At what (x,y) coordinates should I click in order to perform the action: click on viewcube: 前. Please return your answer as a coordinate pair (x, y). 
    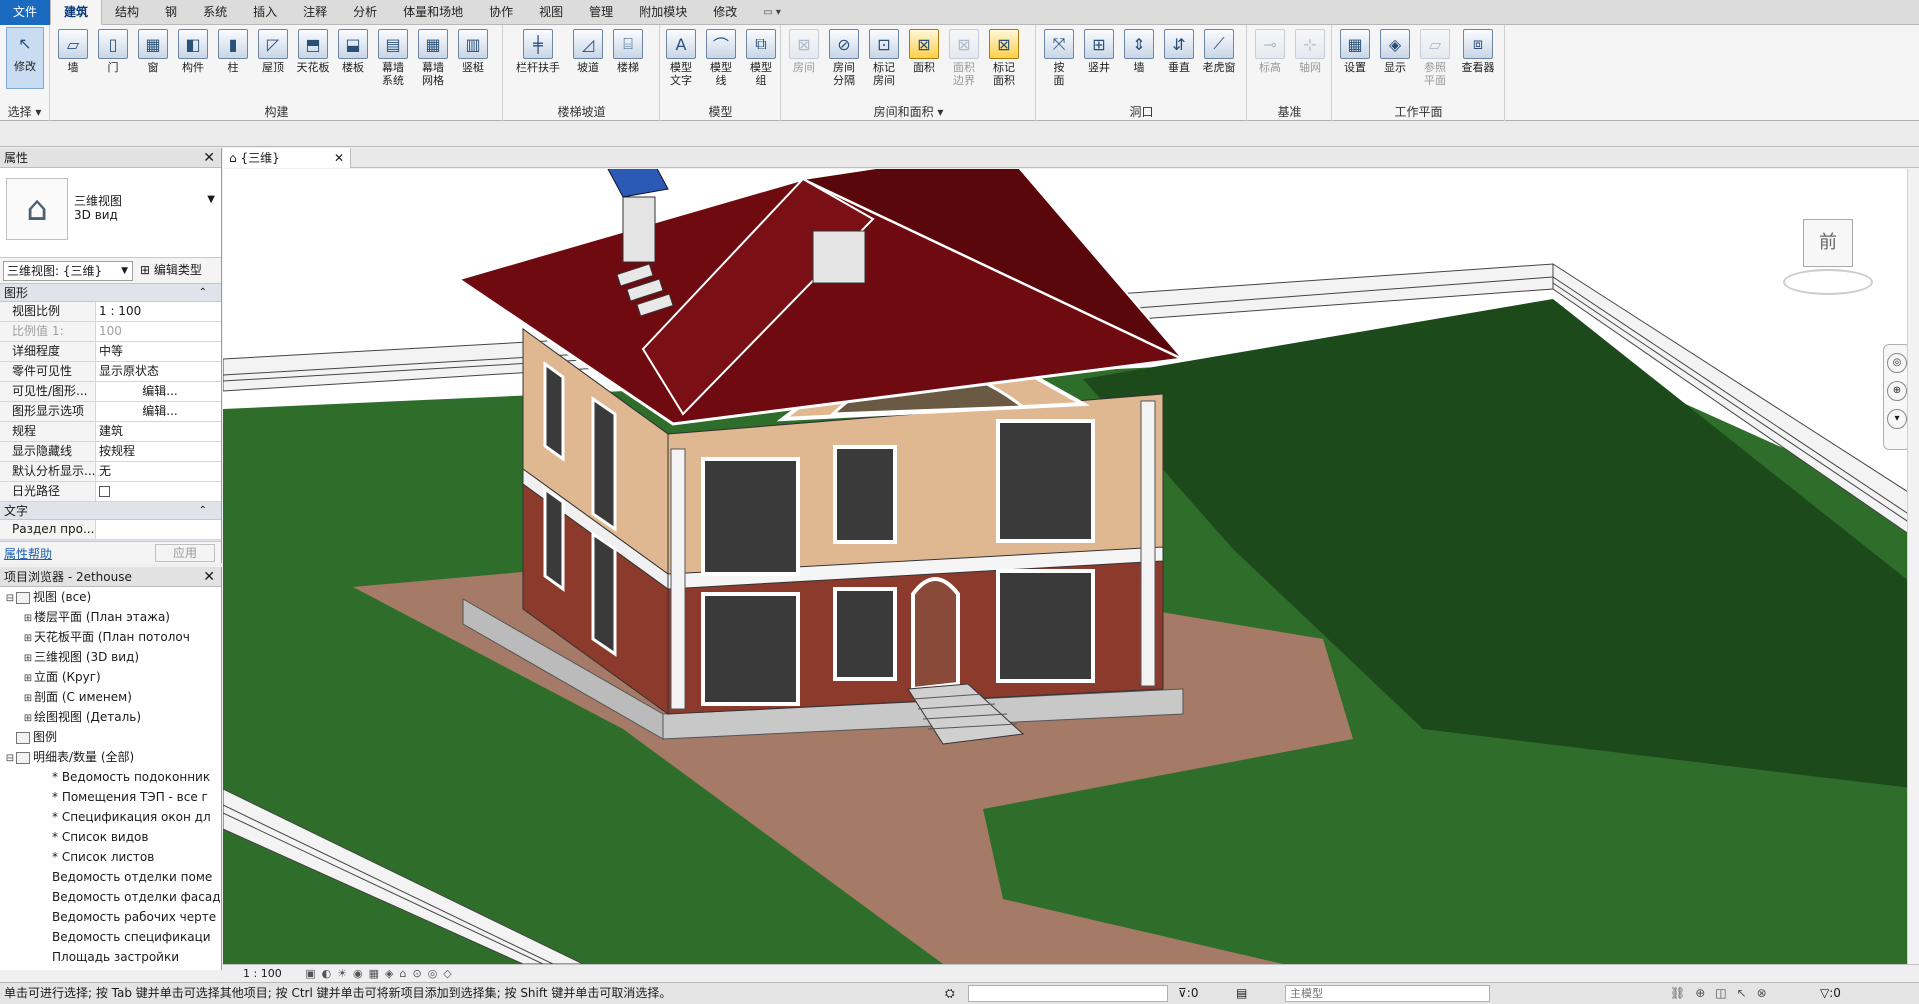
    Looking at the image, I should click on (1828, 254).